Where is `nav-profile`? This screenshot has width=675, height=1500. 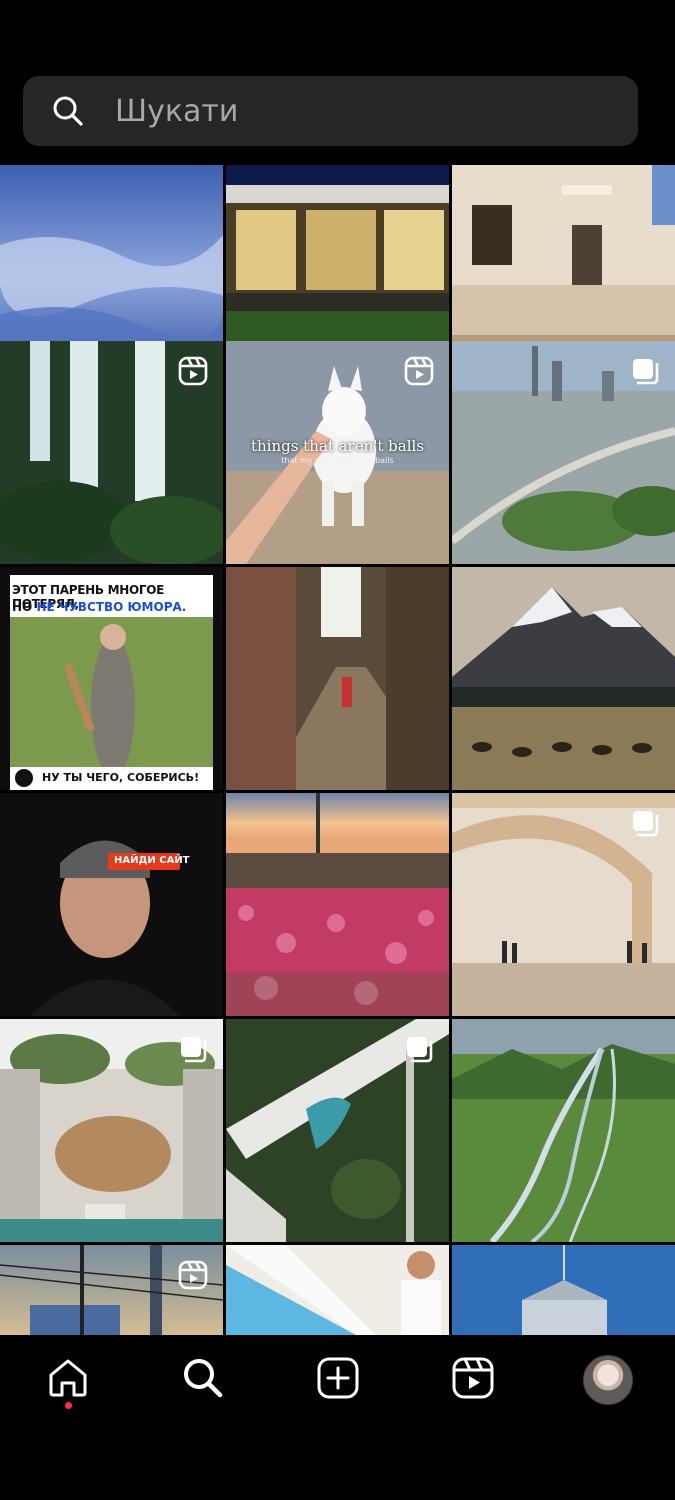 nav-profile is located at coordinates (608, 1380).